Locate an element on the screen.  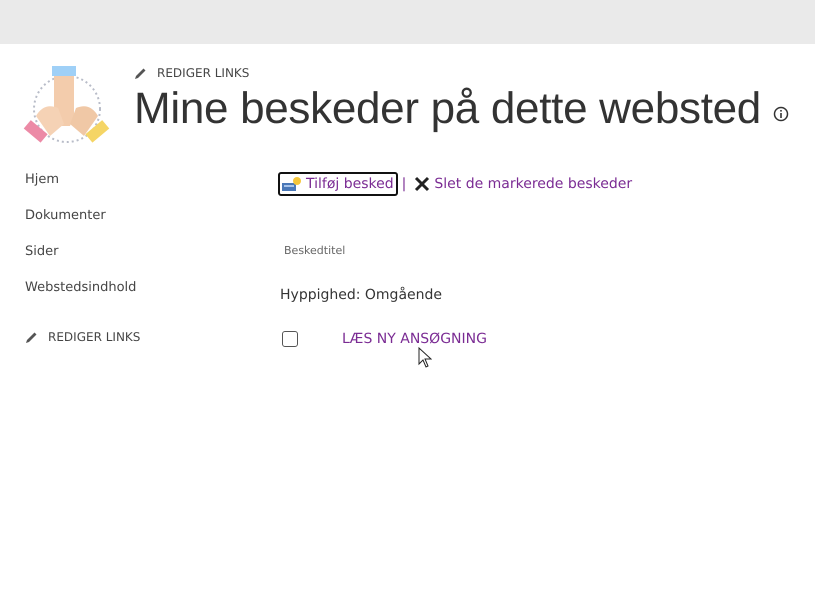
column-header: Beskedtitel is located at coordinates (315, 250).